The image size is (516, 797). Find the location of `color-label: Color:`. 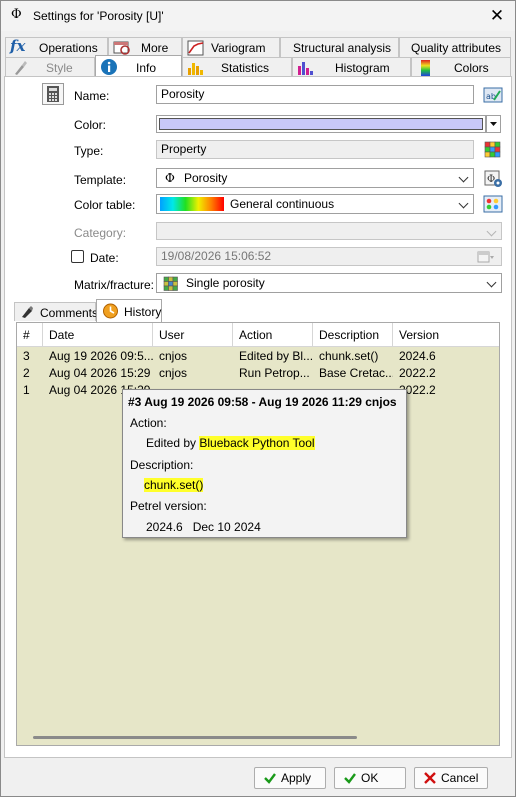

color-label: Color: is located at coordinates (90, 125).